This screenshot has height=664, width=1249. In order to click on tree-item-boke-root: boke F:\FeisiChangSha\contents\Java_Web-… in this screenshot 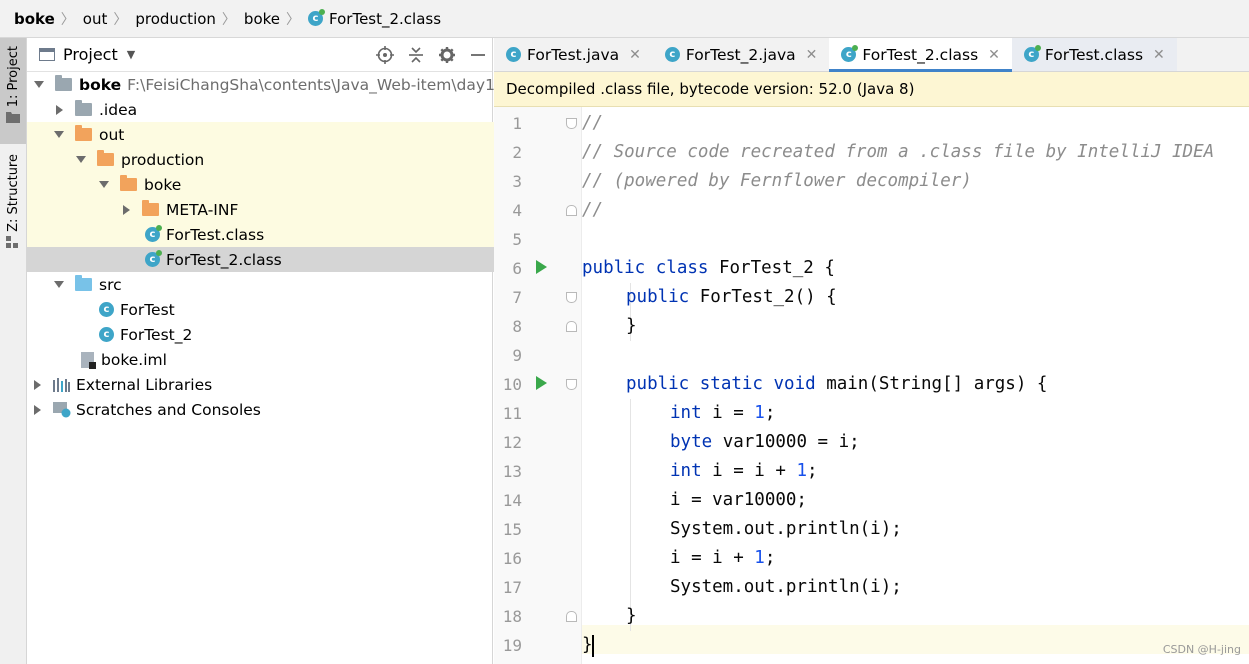, I will do `click(263, 84)`.